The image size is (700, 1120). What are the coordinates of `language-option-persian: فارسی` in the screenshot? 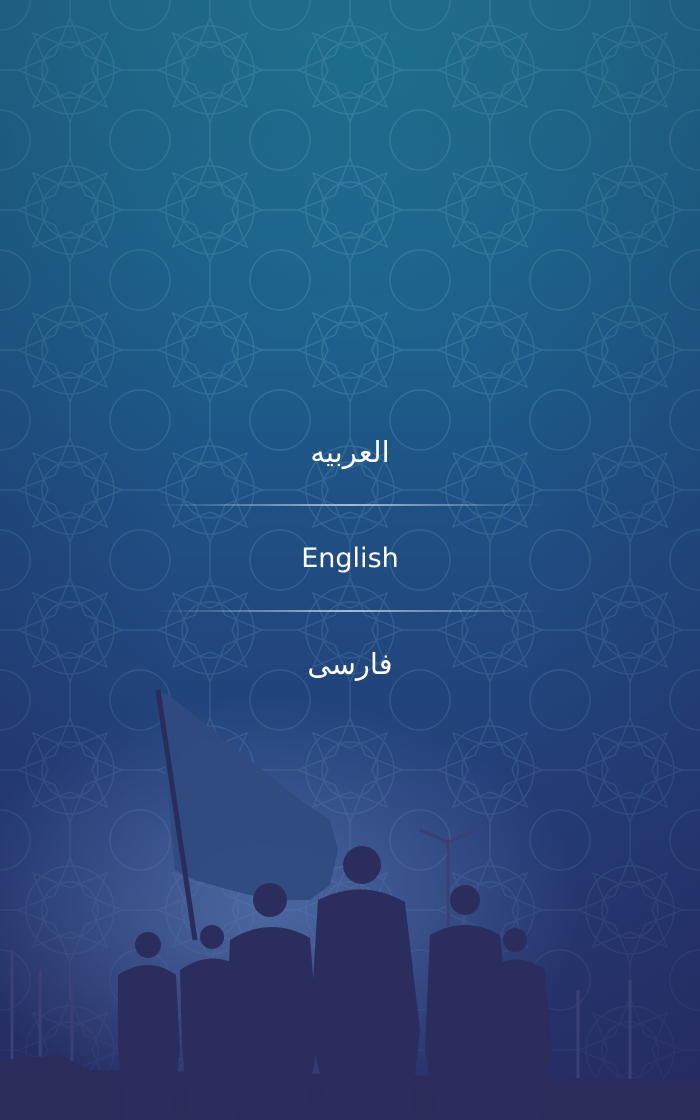 It's located at (350, 664).